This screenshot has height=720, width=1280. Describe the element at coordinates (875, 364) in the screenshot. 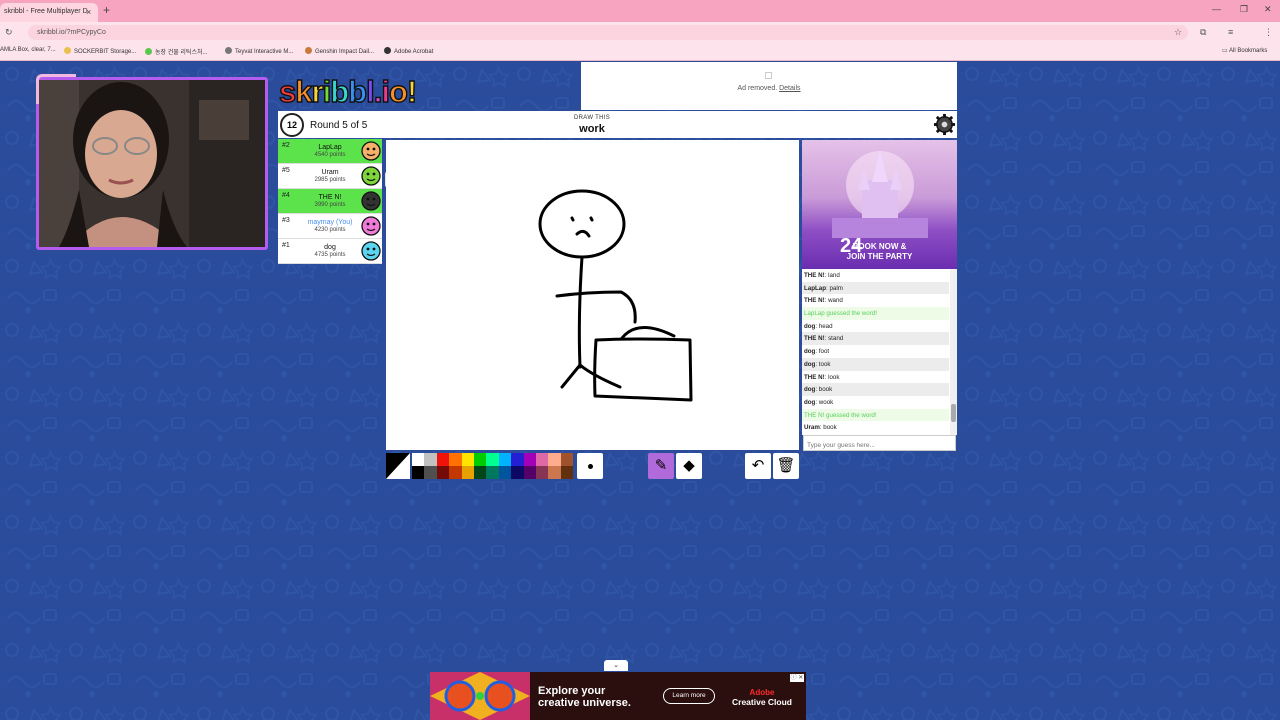

I see `chat-message: dog: took` at that location.